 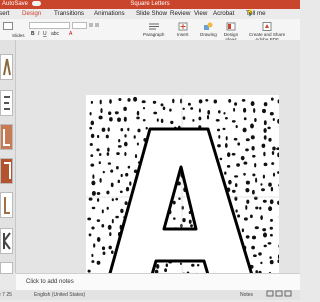 I want to click on create-share-pdf-button: Create and Share Adobe PDF, so click(x=267, y=32).